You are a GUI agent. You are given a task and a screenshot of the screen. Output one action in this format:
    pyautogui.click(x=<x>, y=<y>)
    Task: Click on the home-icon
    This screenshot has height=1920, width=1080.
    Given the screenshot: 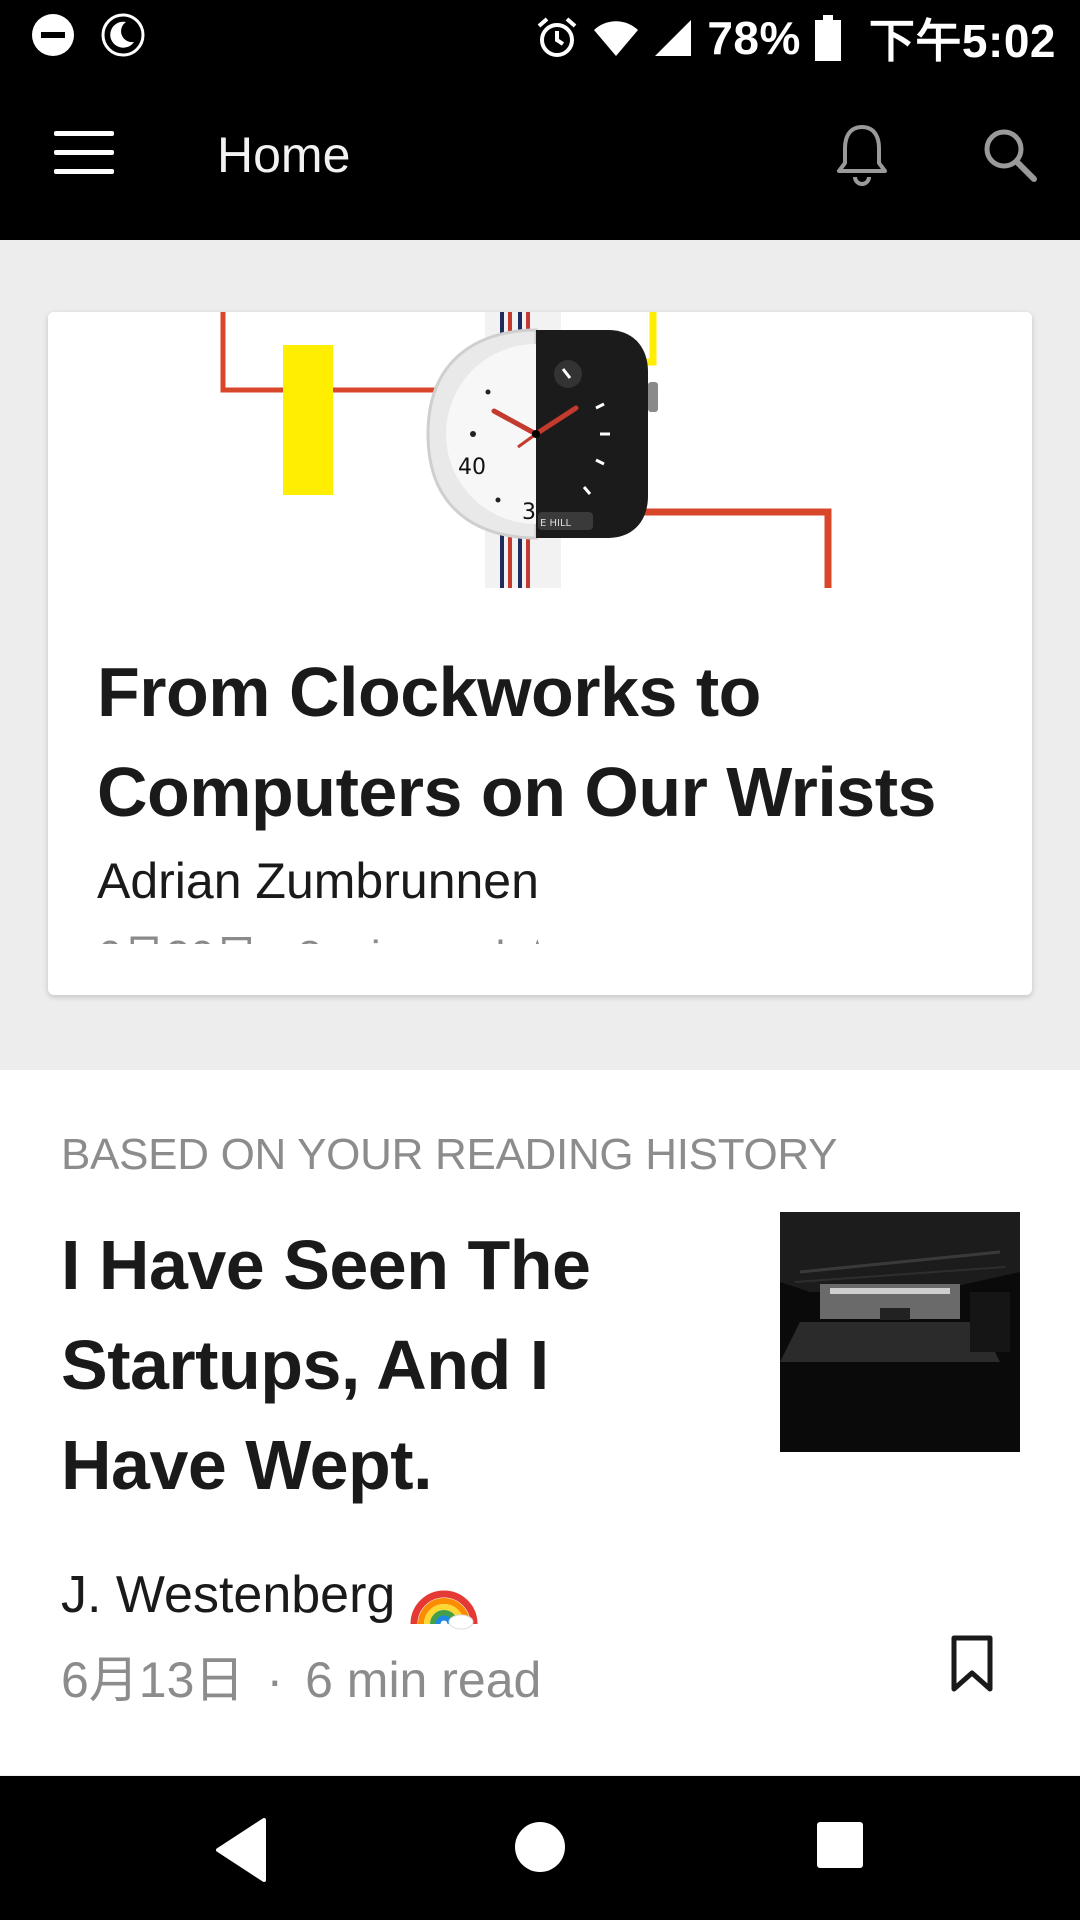 What is the action you would take?
    pyautogui.click(x=540, y=1847)
    